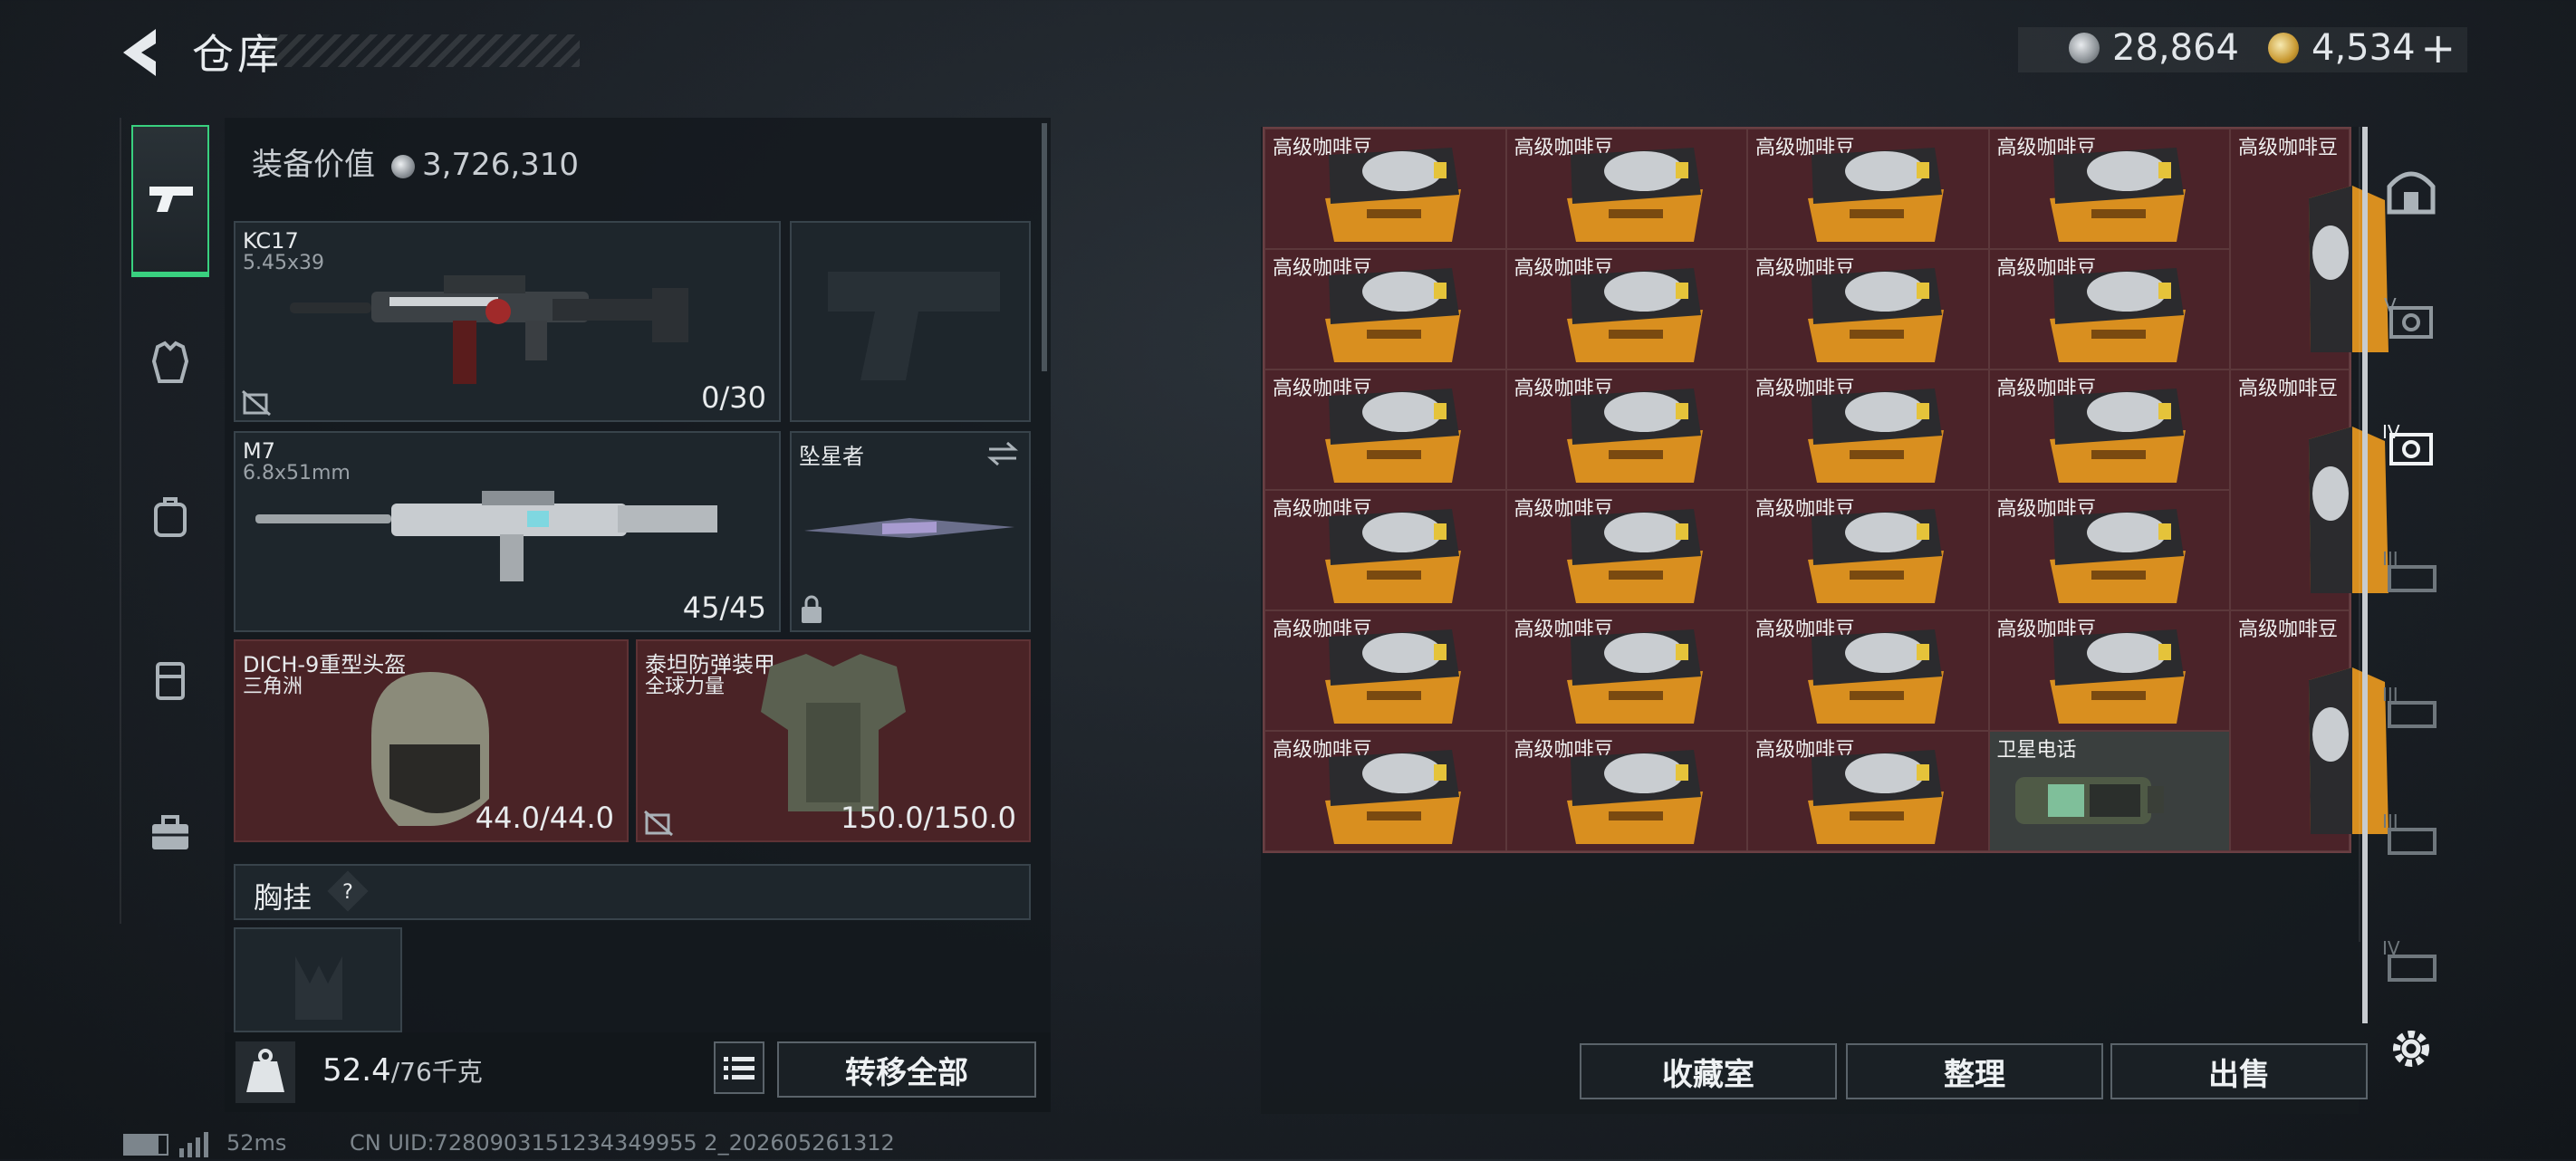 Image resolution: width=2576 pixels, height=1161 pixels. I want to click on silver-amount: 28,864, so click(2175, 48).